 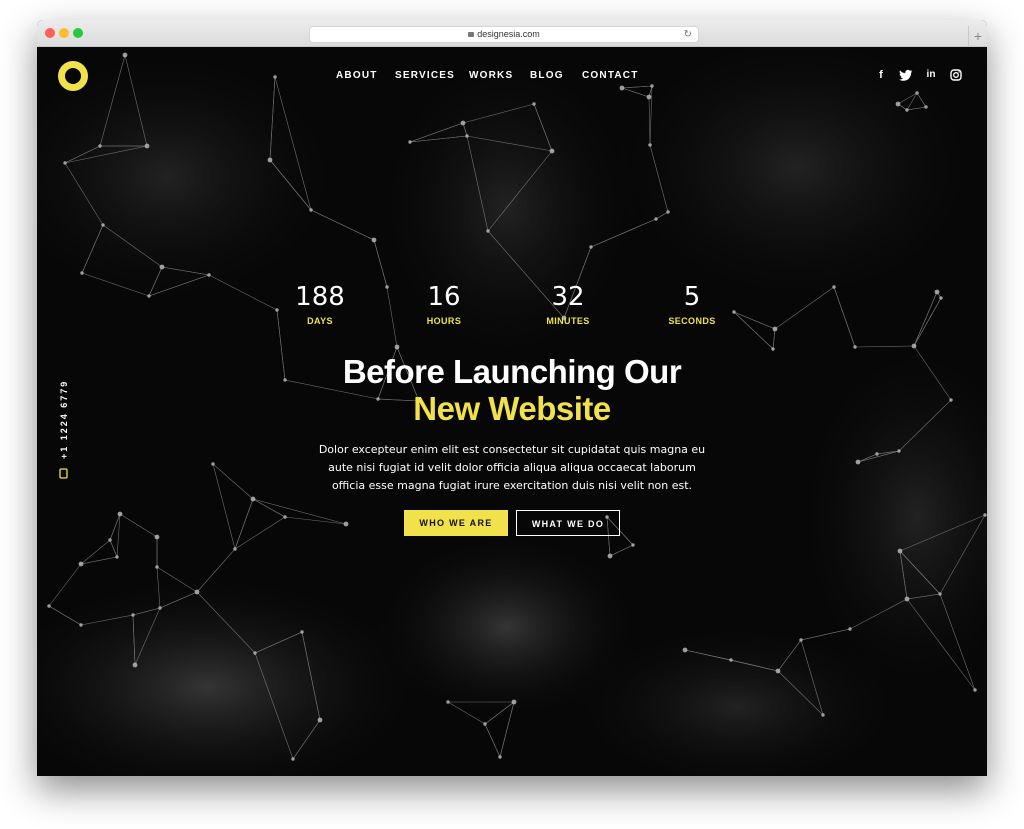 What do you see at coordinates (881, 75) in the screenshot?
I see `facebook-icon: f` at bounding box center [881, 75].